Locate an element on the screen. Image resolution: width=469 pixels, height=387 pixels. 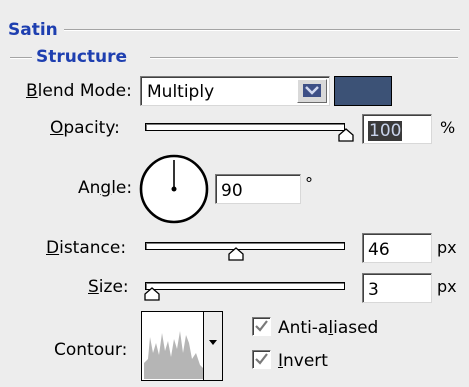
invert-label: Invert is located at coordinates (303, 361).